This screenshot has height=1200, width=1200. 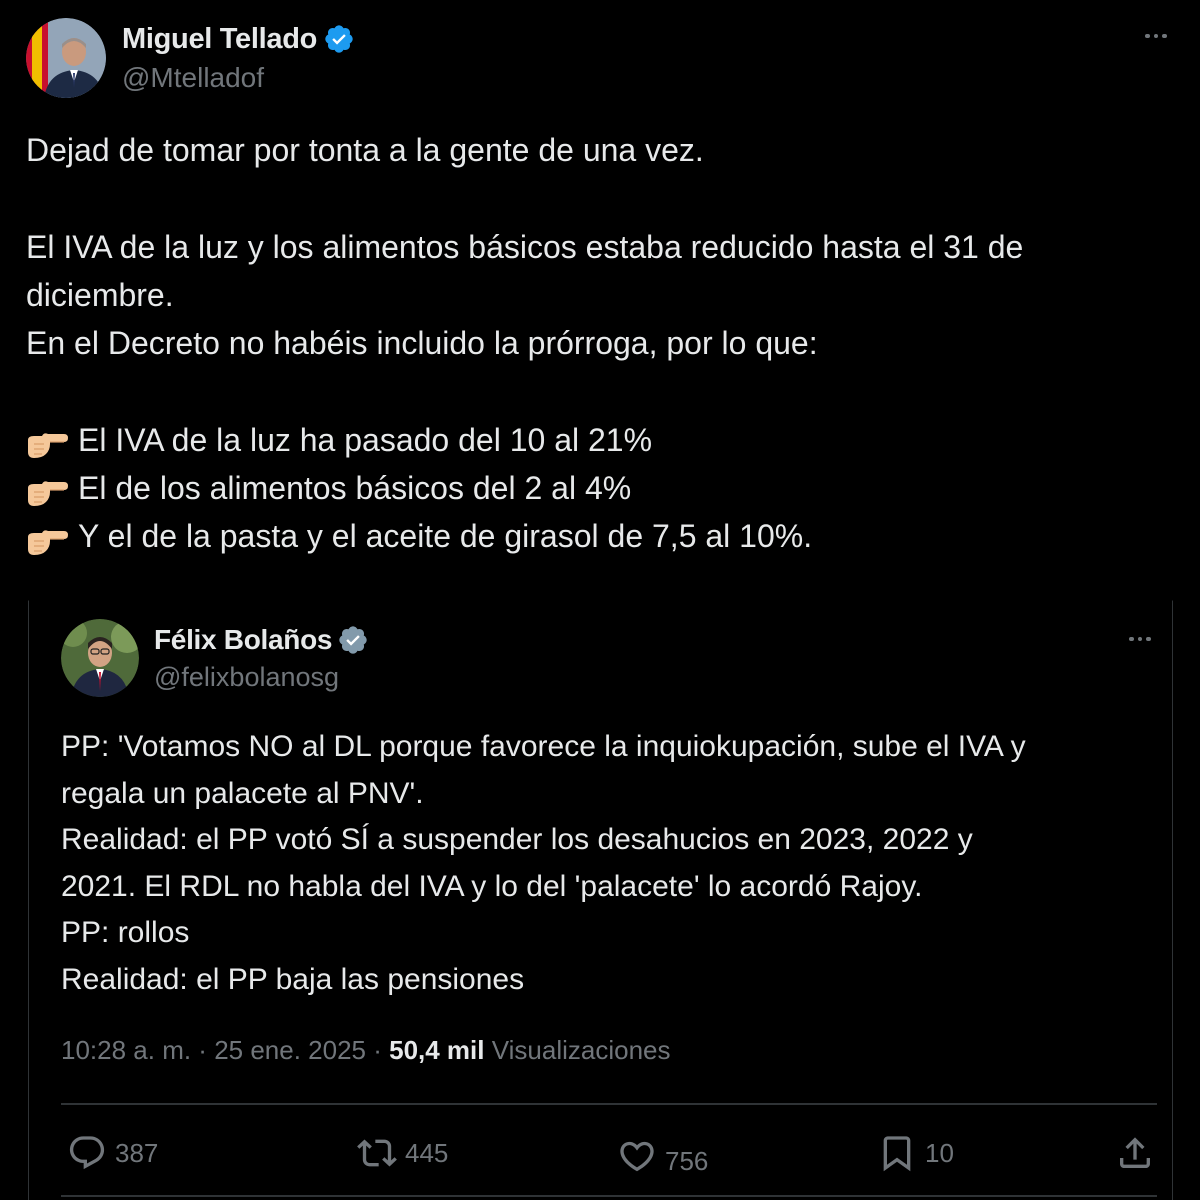 What do you see at coordinates (915, 1153) in the screenshot?
I see `bookmark-button: 10` at bounding box center [915, 1153].